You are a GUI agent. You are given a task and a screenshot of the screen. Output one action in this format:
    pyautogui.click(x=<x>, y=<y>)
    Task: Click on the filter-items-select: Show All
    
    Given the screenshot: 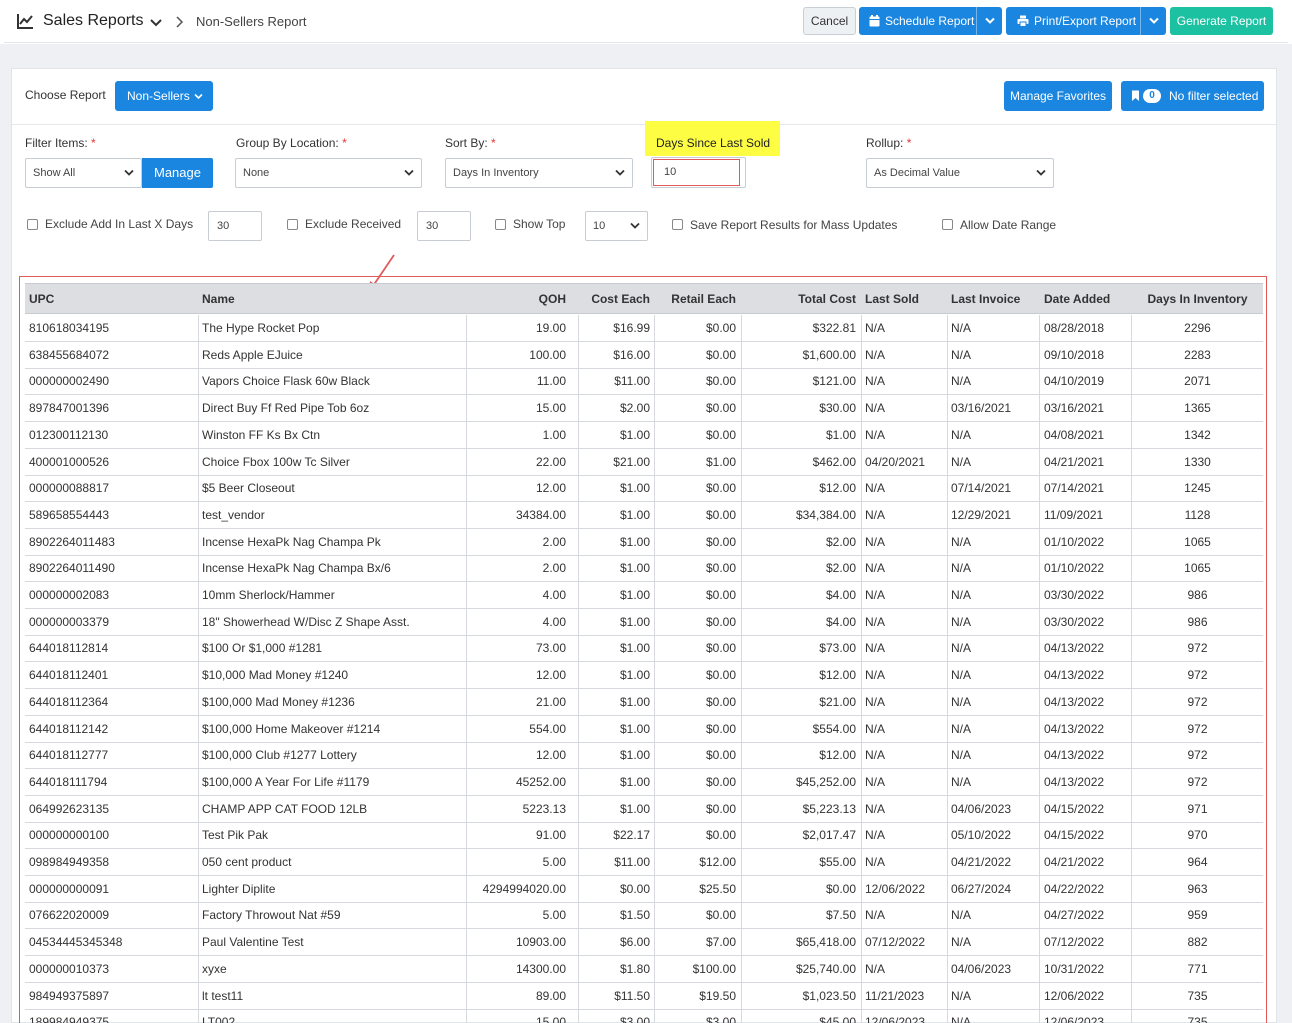 What is the action you would take?
    pyautogui.click(x=83, y=173)
    